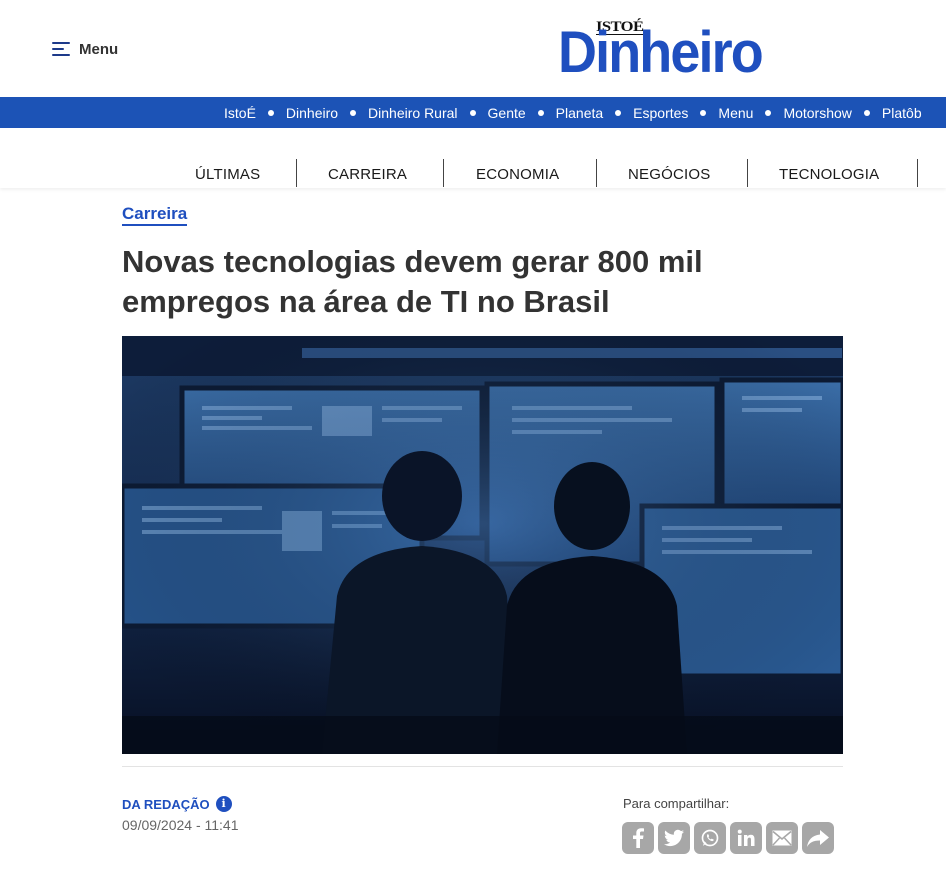  What do you see at coordinates (735, 113) in the screenshot?
I see `top-nav-link: Menu` at bounding box center [735, 113].